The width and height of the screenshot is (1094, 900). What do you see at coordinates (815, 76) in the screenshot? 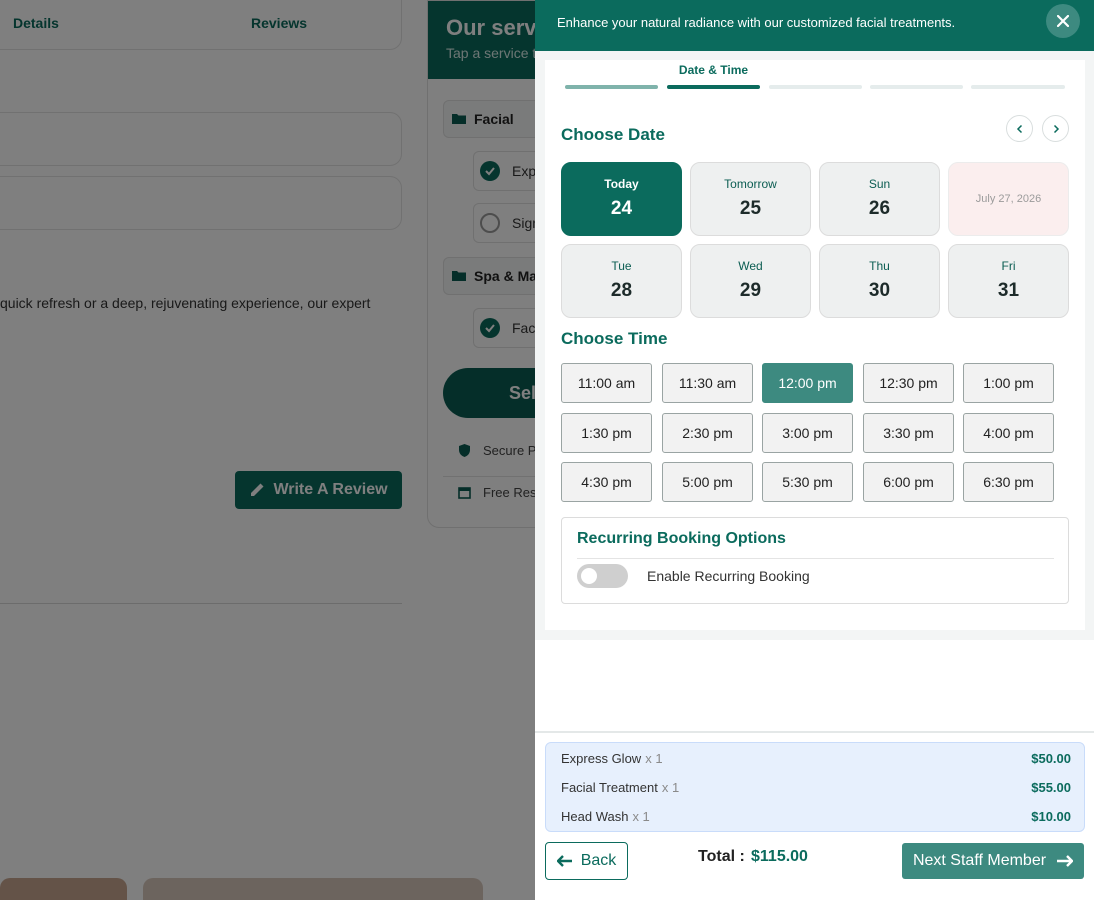
I see `step-progress: Date & Time` at bounding box center [815, 76].